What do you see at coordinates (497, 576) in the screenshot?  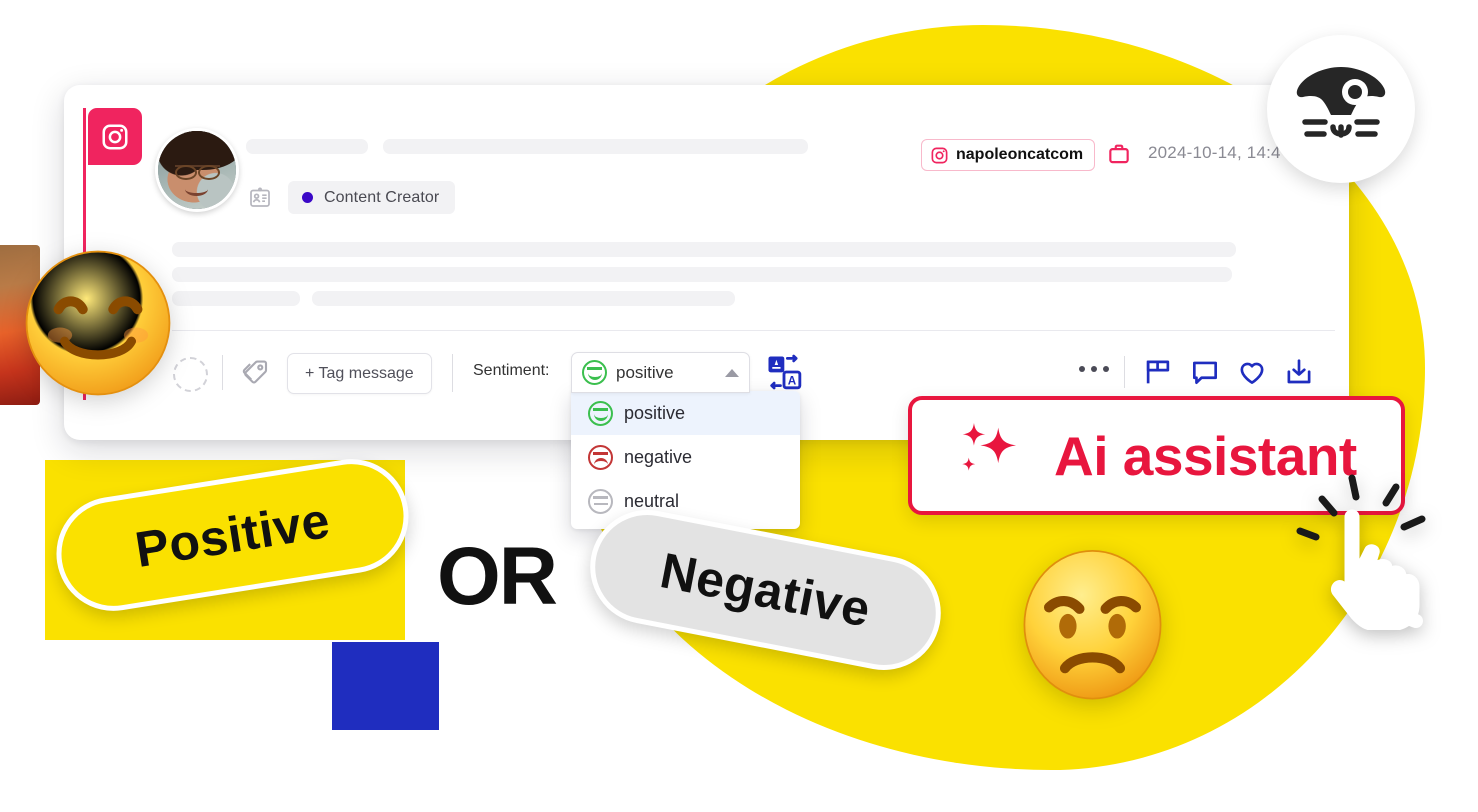 I see `or-text: OR` at bounding box center [497, 576].